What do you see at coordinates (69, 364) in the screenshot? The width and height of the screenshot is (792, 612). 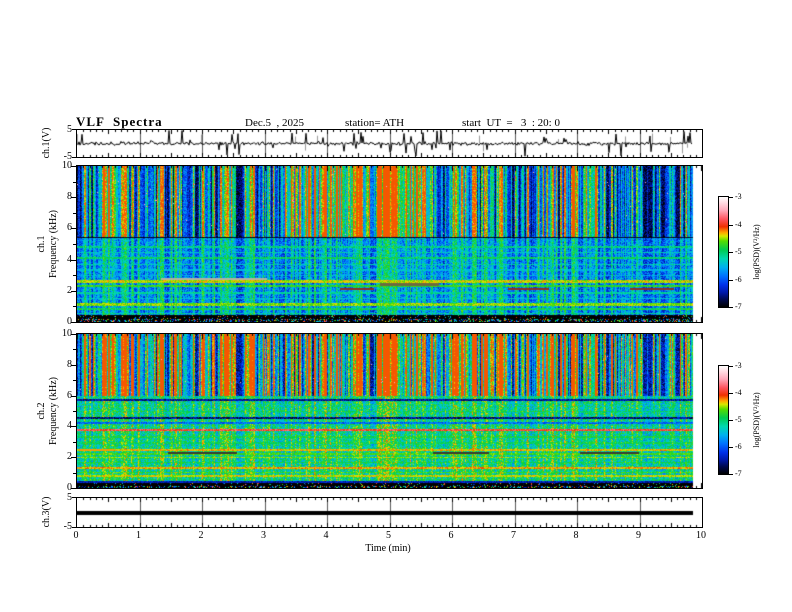 I see `spect2-freq-tick-label: 8` at bounding box center [69, 364].